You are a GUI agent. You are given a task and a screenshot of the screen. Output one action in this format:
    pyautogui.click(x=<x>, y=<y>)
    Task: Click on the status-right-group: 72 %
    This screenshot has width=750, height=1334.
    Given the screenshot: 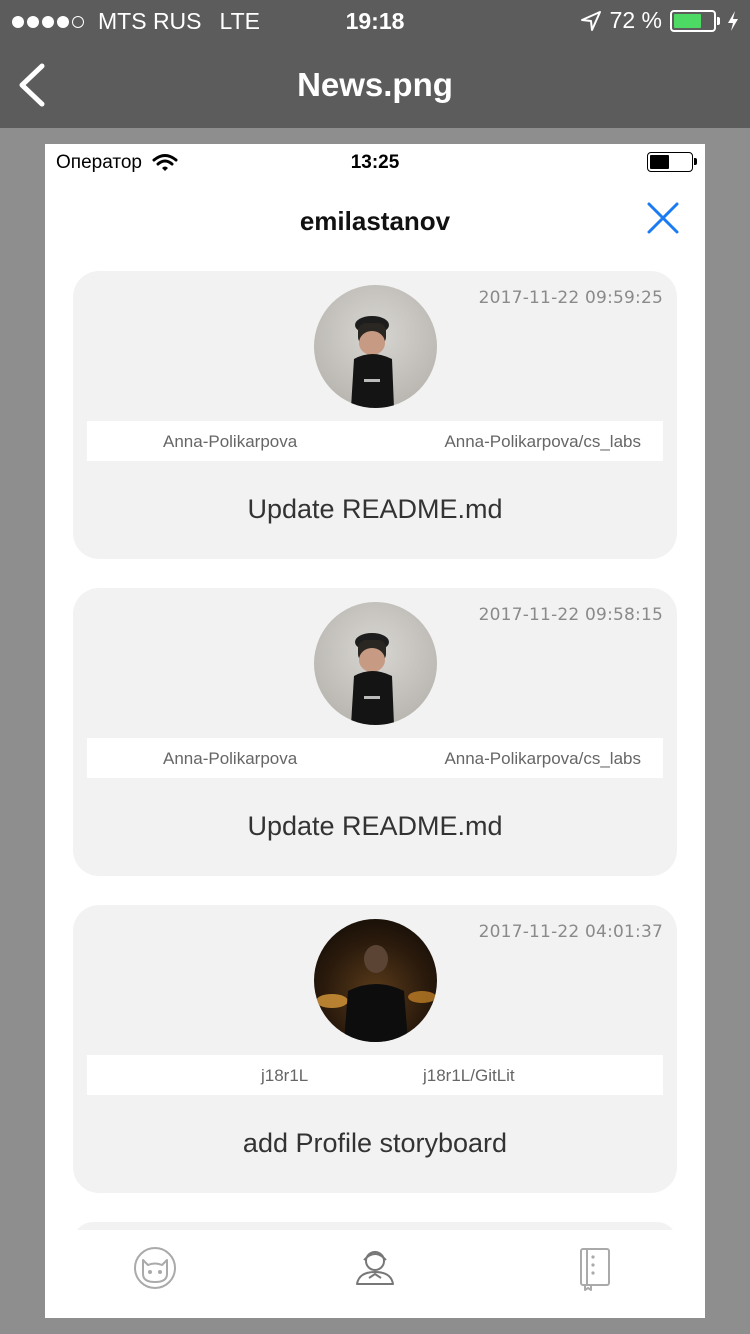 What is the action you would take?
    pyautogui.click(x=660, y=20)
    